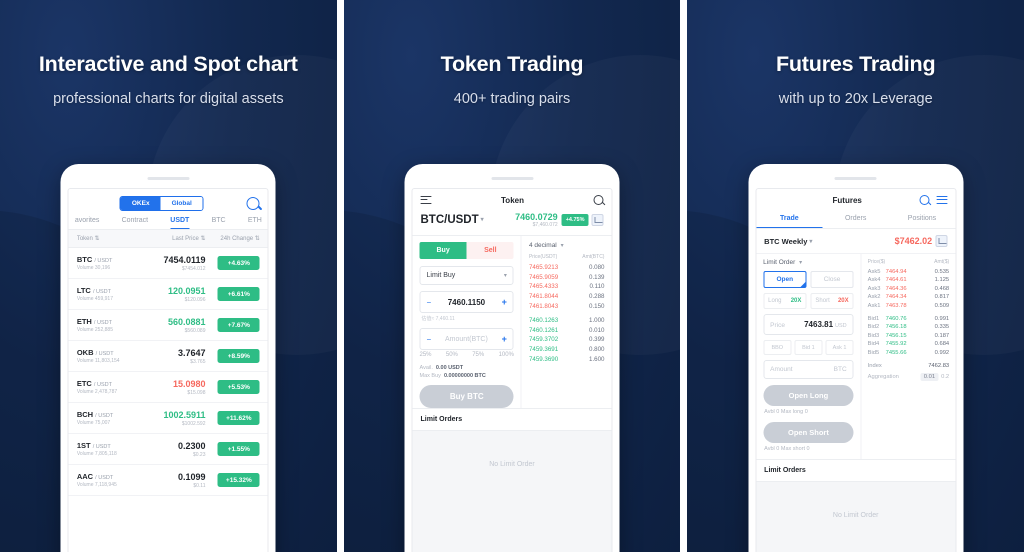 The image size is (1024, 552). I want to click on close-button: Close, so click(832, 280).